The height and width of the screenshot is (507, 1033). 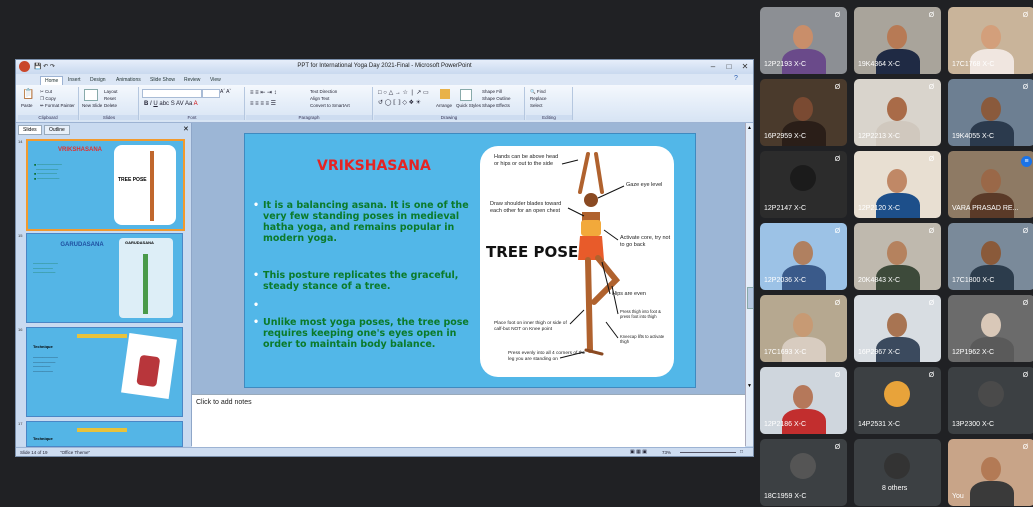 I want to click on participant-tile: 16P2959 X-C Ø, so click(x=803, y=112).